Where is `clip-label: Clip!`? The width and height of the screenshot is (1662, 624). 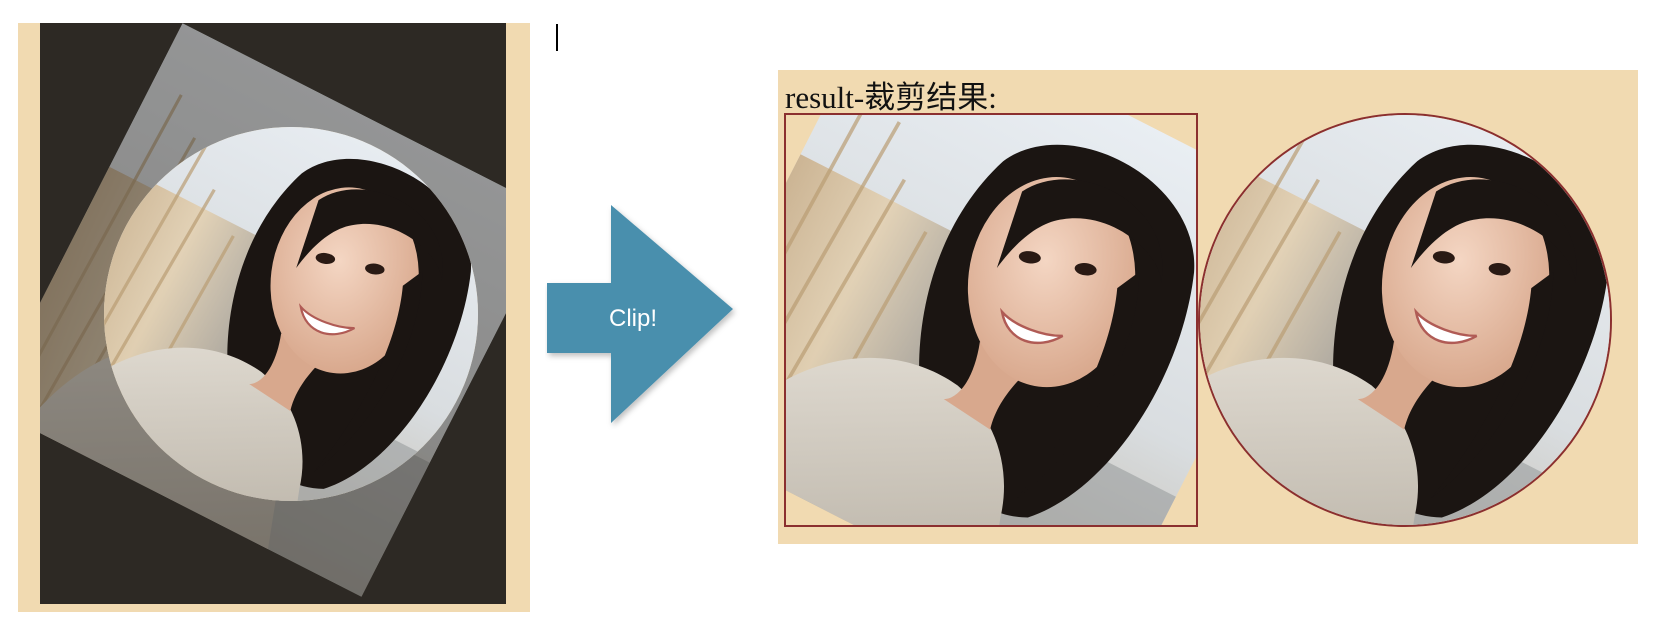
clip-label: Clip! is located at coordinates (632, 318).